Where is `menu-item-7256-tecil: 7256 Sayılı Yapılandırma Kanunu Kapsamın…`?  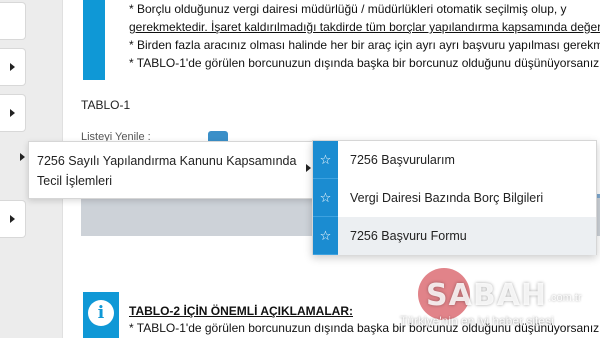
menu-item-7256-tecil: 7256 Sayılı Yapılandırma Kanunu Kapsamın… is located at coordinates (173, 170).